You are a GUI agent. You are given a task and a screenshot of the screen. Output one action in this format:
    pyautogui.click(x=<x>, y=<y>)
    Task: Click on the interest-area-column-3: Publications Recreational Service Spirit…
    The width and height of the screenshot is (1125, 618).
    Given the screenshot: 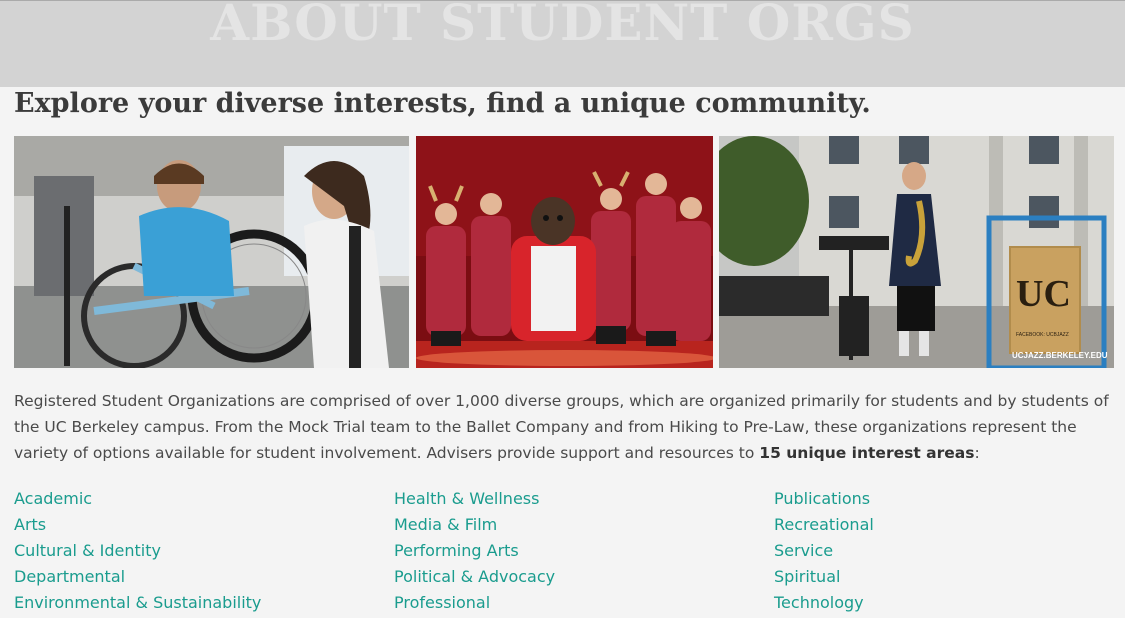 What is the action you would take?
    pyautogui.click(x=949, y=551)
    